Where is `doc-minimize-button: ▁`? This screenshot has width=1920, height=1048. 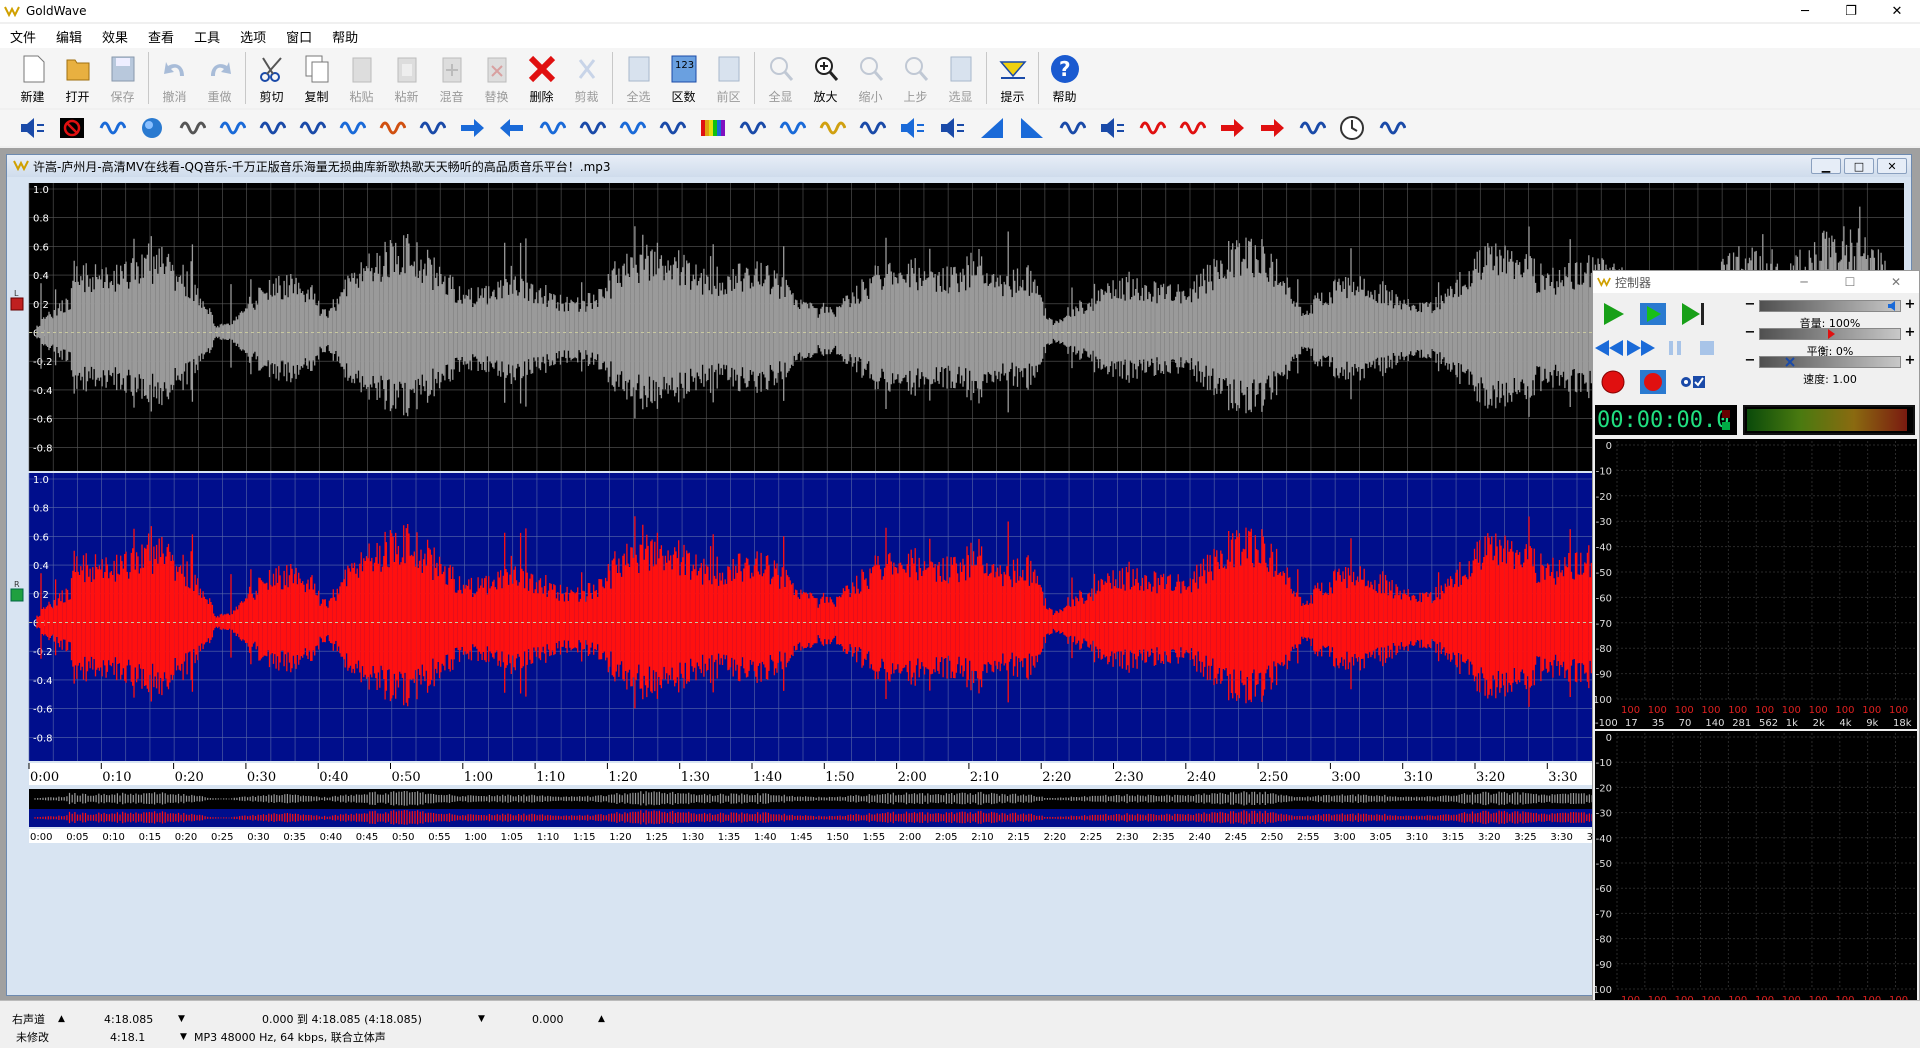 doc-minimize-button: ▁ is located at coordinates (1826, 166).